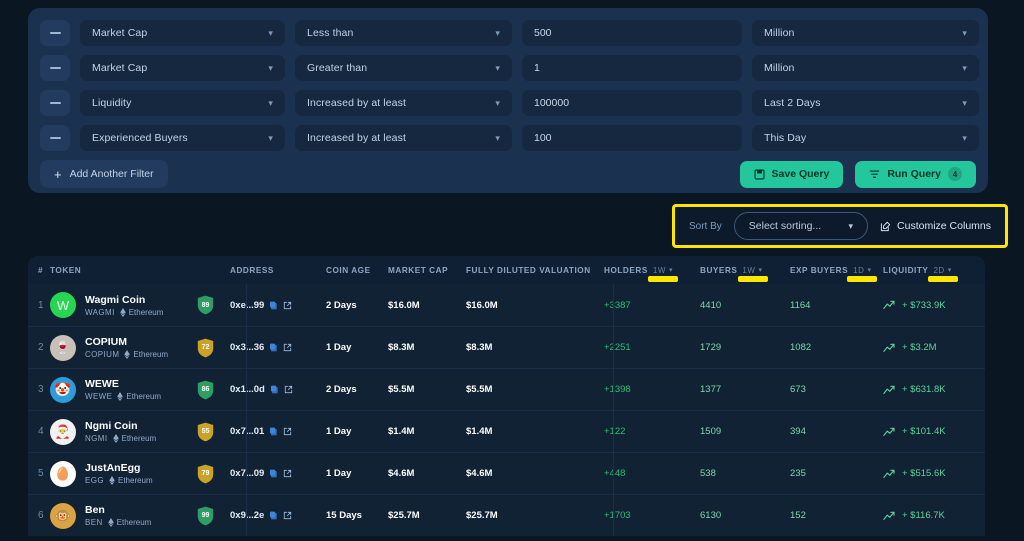  Describe the element at coordinates (752, 274) in the screenshot. I see `buyers-period-selector: 1W ▾` at that location.